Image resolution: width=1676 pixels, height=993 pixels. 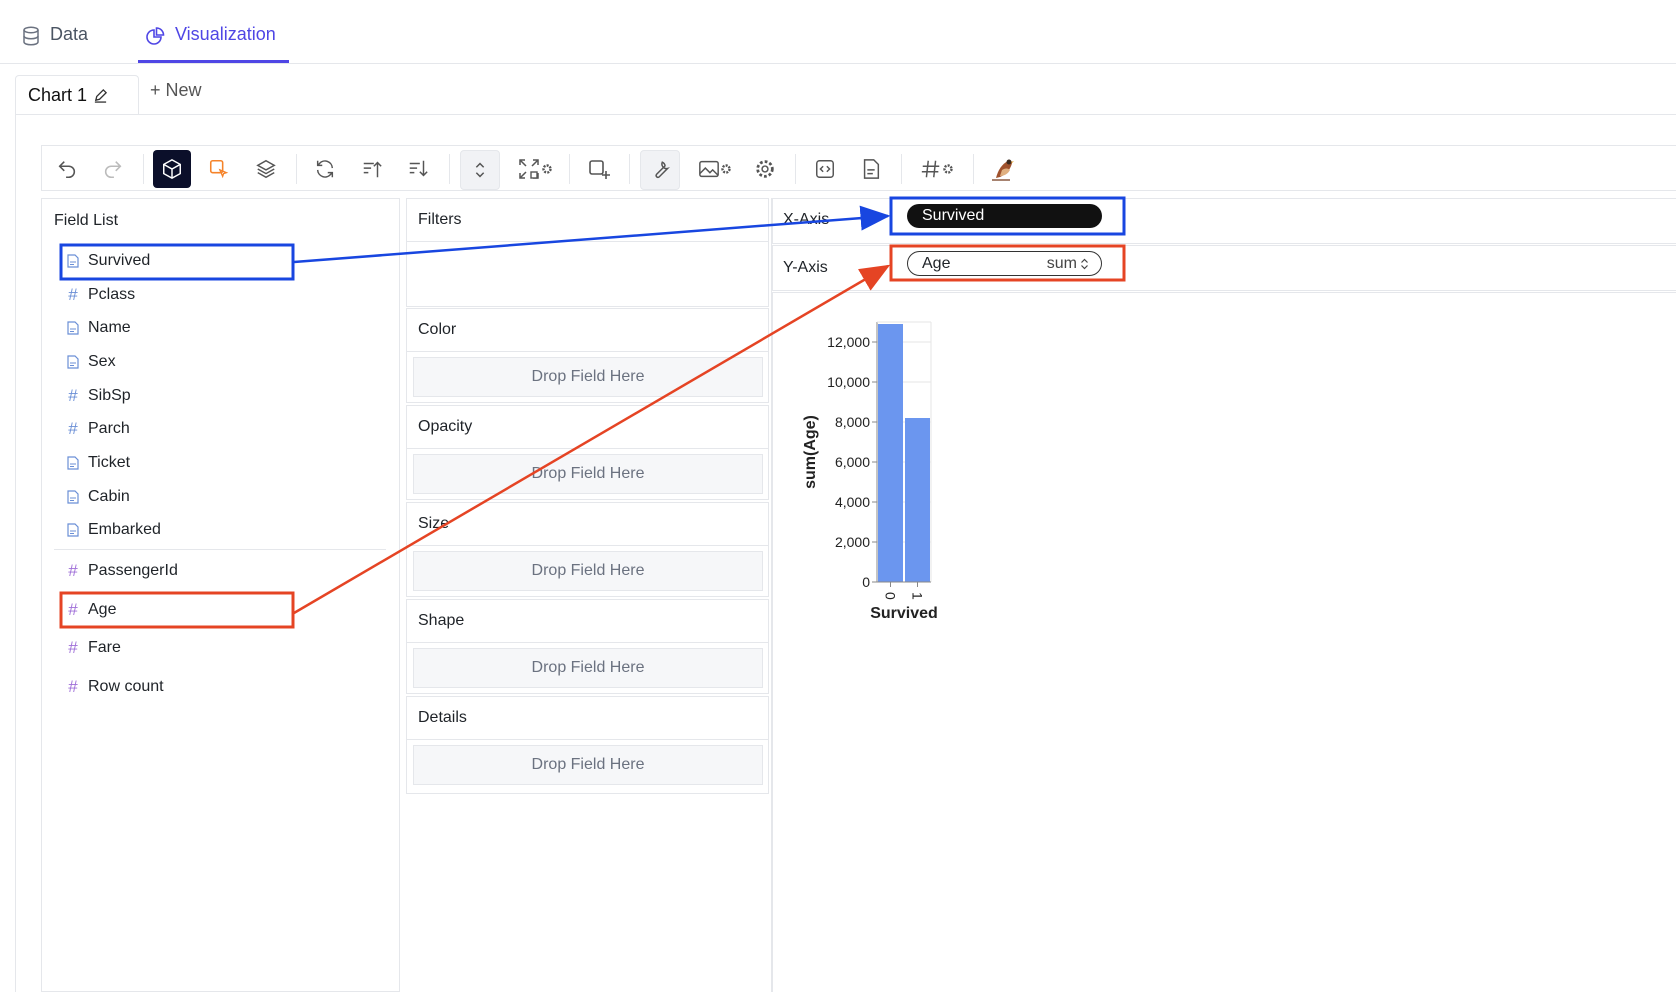 I want to click on red-arrow, so click(x=592, y=439).